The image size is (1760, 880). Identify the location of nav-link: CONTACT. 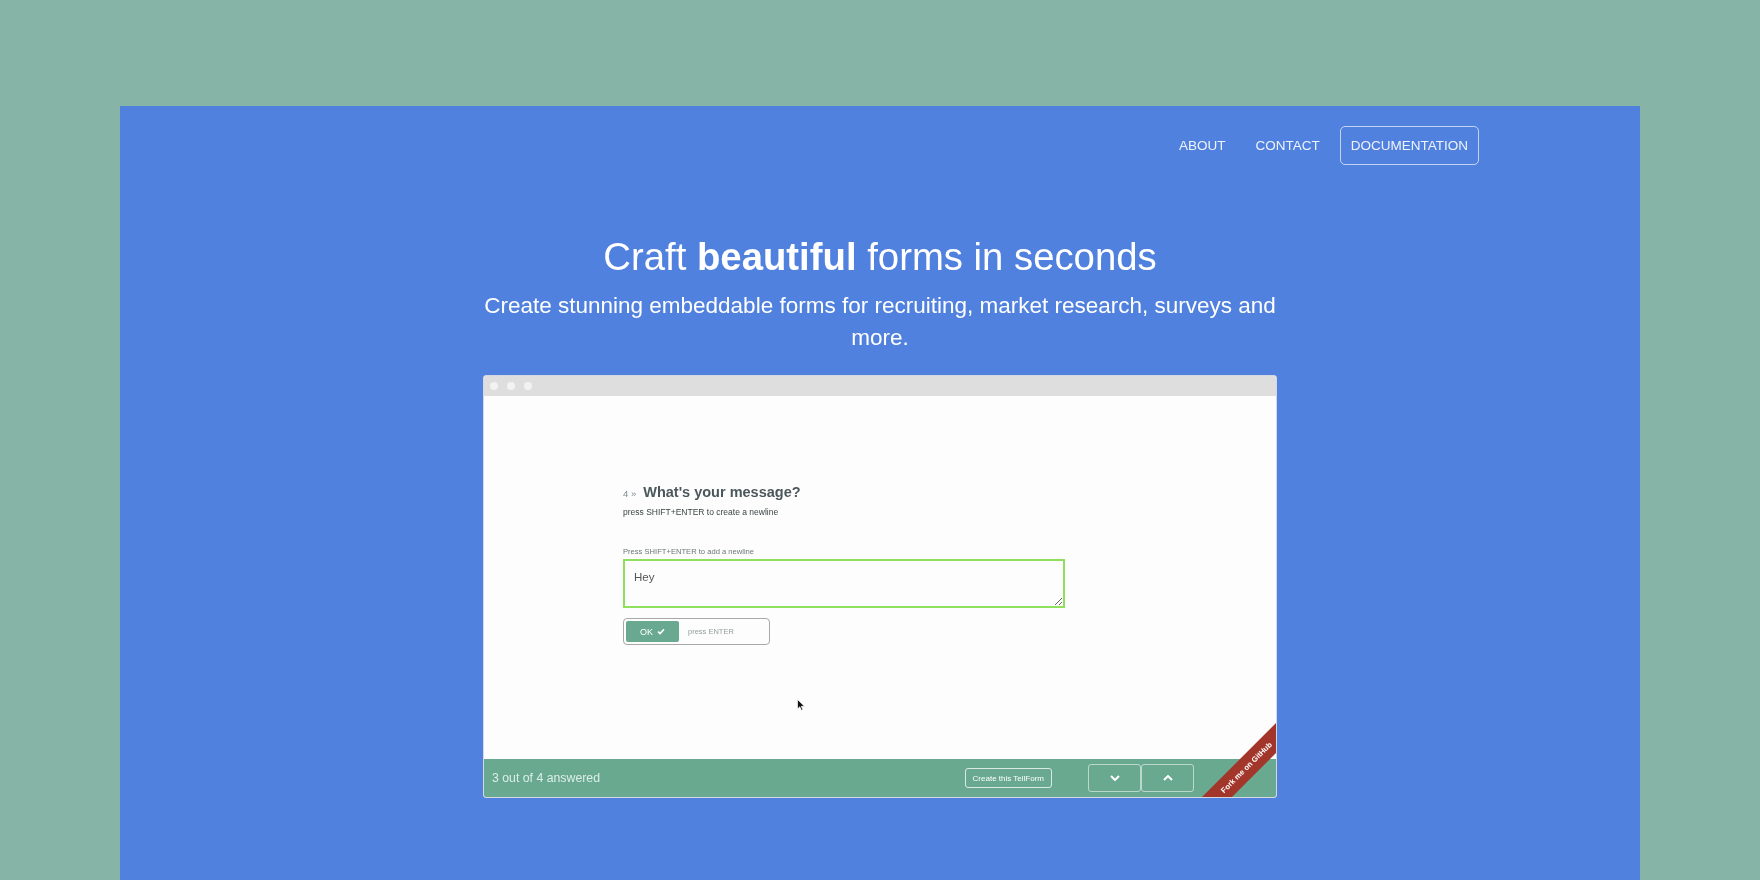
(1287, 145).